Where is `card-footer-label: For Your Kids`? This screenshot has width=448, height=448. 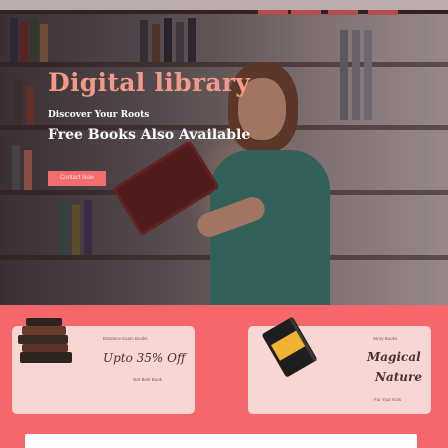 card-footer-label: For Your Kids is located at coordinates (388, 399).